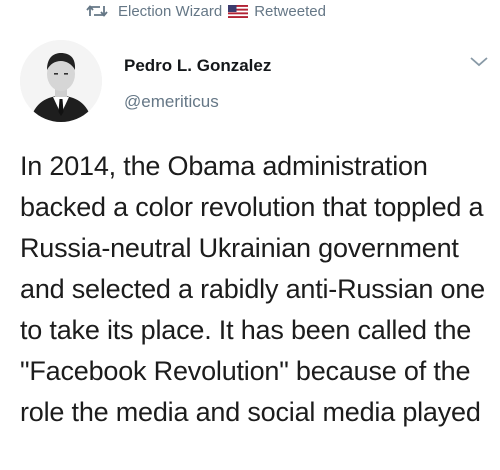 The image size is (500, 470). I want to click on author-handle: @emeriticus, so click(171, 102).